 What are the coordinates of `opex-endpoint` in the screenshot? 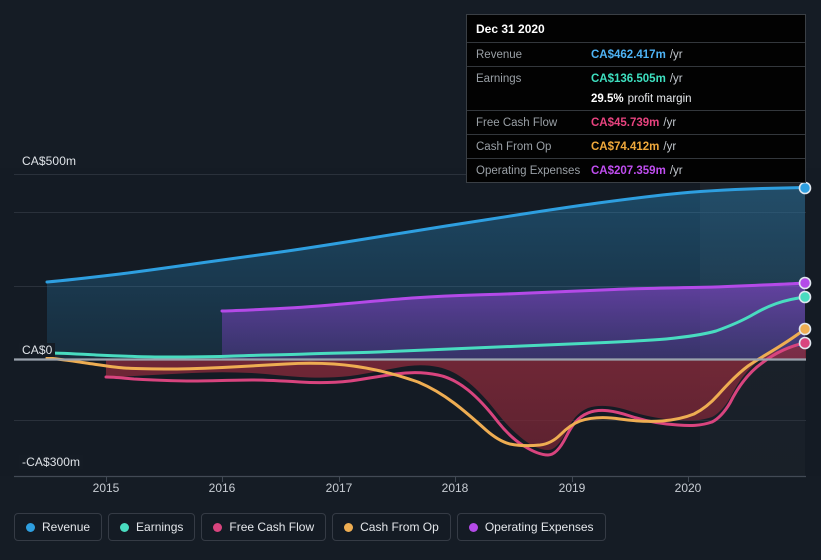 It's located at (805, 283).